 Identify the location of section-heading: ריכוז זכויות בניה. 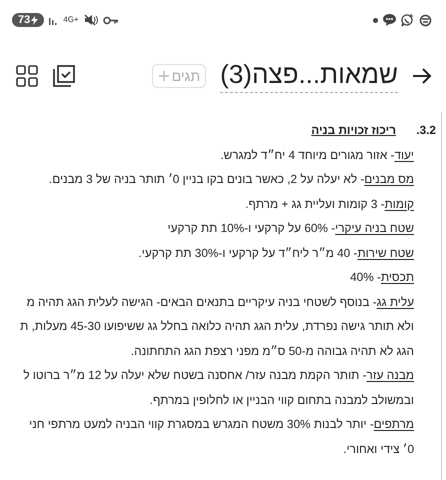
(353, 130).